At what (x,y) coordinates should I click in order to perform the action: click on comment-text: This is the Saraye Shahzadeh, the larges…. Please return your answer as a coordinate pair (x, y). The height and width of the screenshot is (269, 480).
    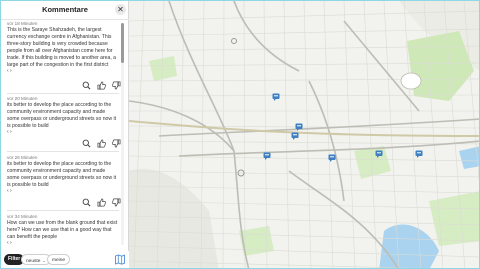
    Looking at the image, I should click on (62, 47).